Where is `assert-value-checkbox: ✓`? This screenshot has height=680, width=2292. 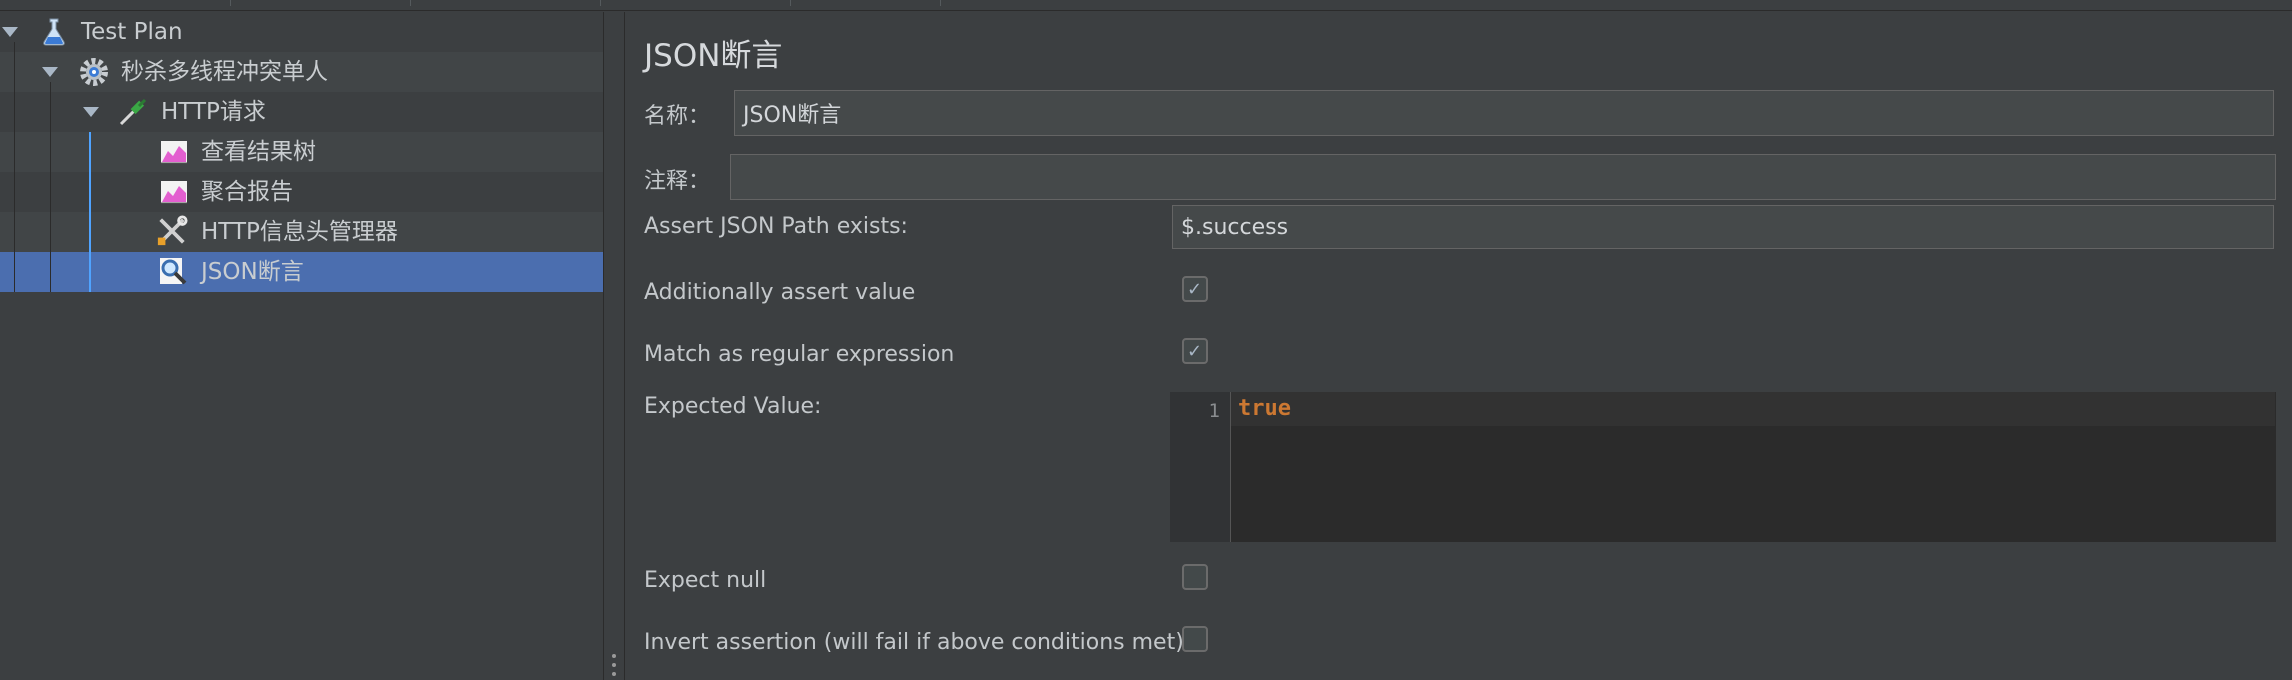
assert-value-checkbox: ✓ is located at coordinates (1195, 289).